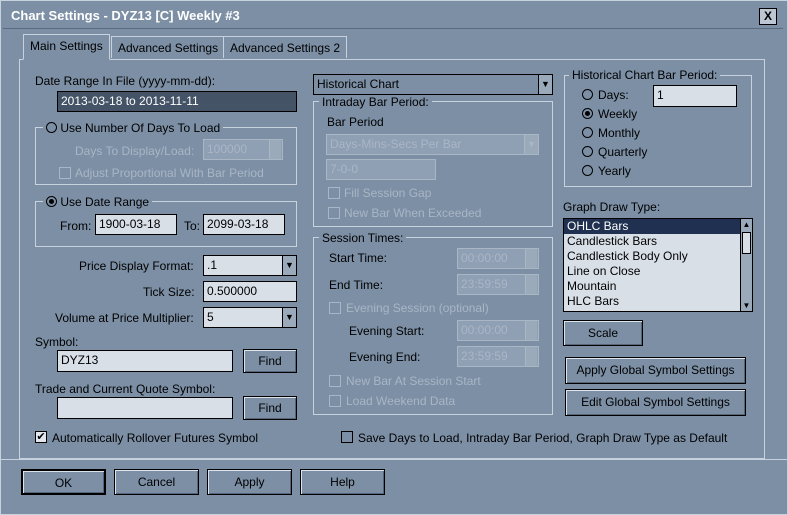 This screenshot has height=515, width=788. I want to click on to-label: To:, so click(192, 226).